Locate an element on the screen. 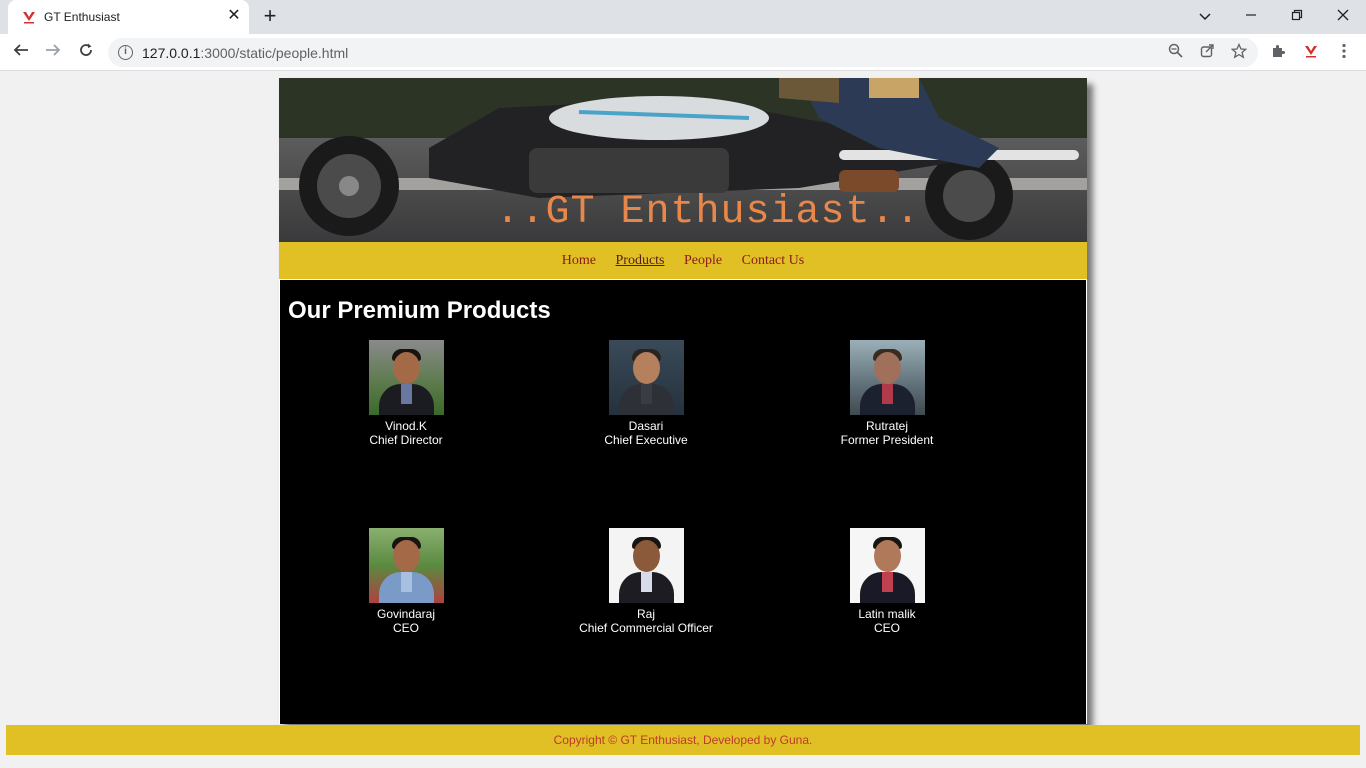 This screenshot has width=1366, height=768. person-name: Rutratej is located at coordinates (887, 426).